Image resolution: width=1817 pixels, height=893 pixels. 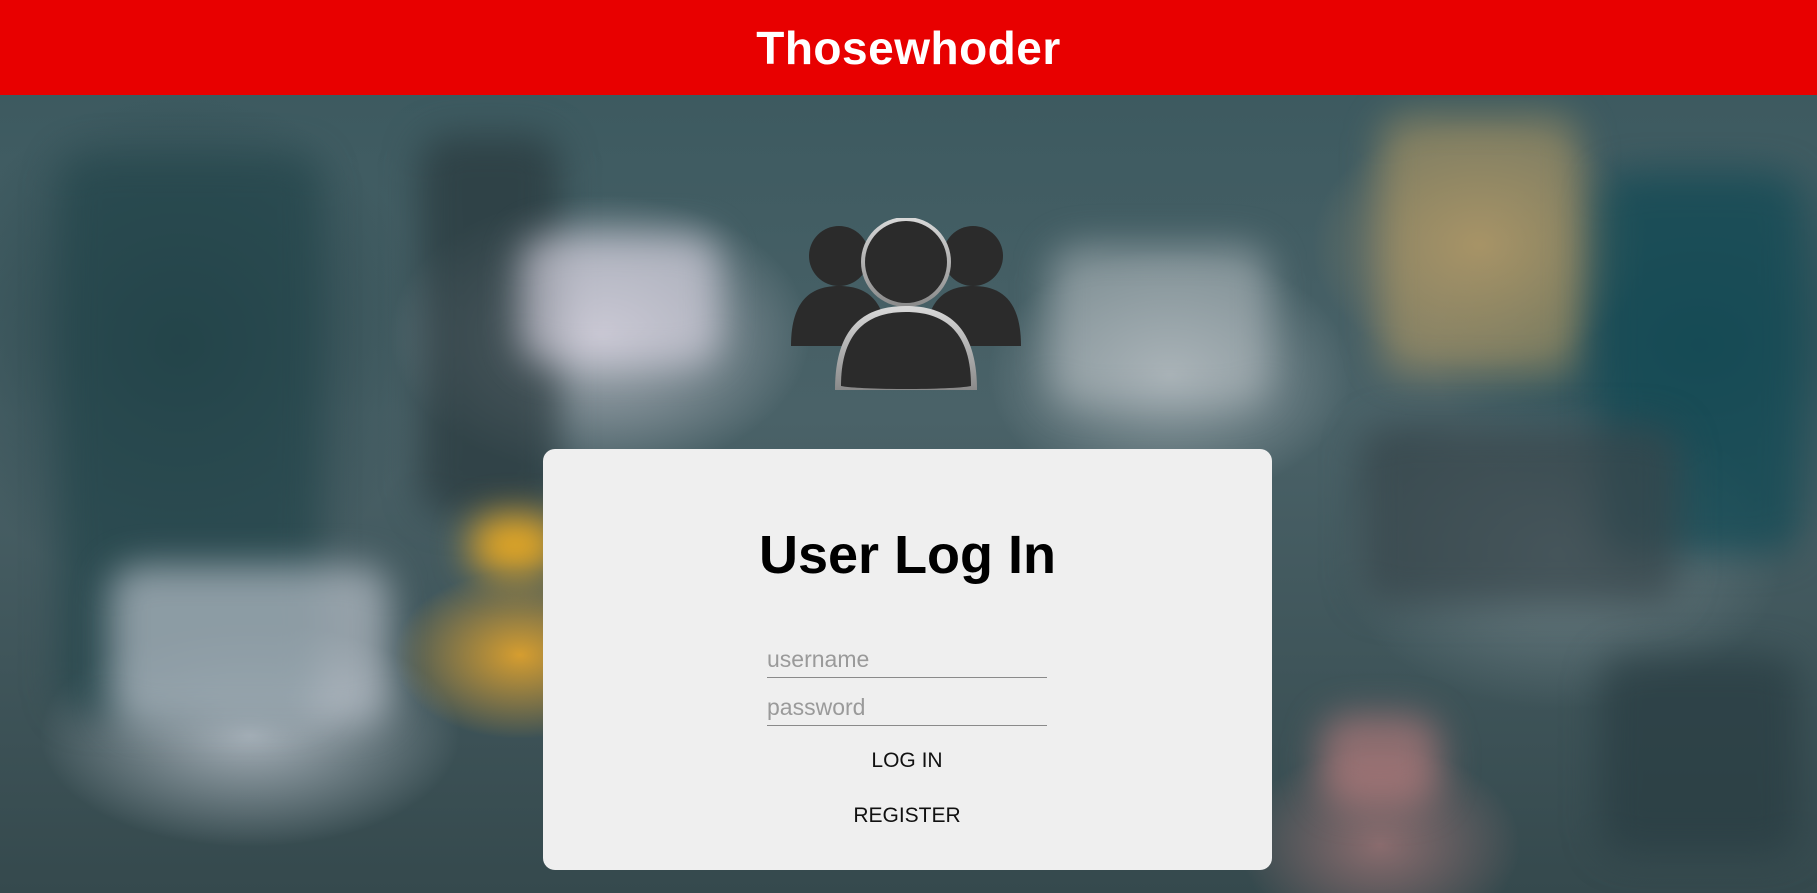 I want to click on top-banner: Thosewhoder, so click(x=908, y=47).